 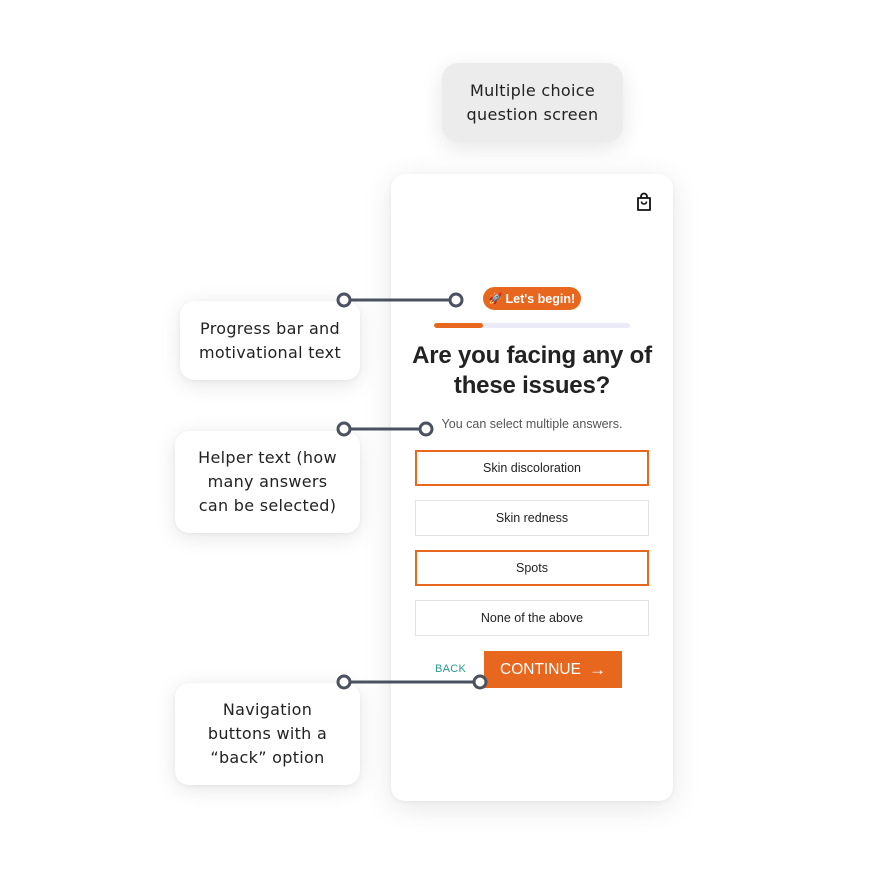 What do you see at coordinates (270, 340) in the screenshot?
I see `progress-callout: Progress bar and motivational text` at bounding box center [270, 340].